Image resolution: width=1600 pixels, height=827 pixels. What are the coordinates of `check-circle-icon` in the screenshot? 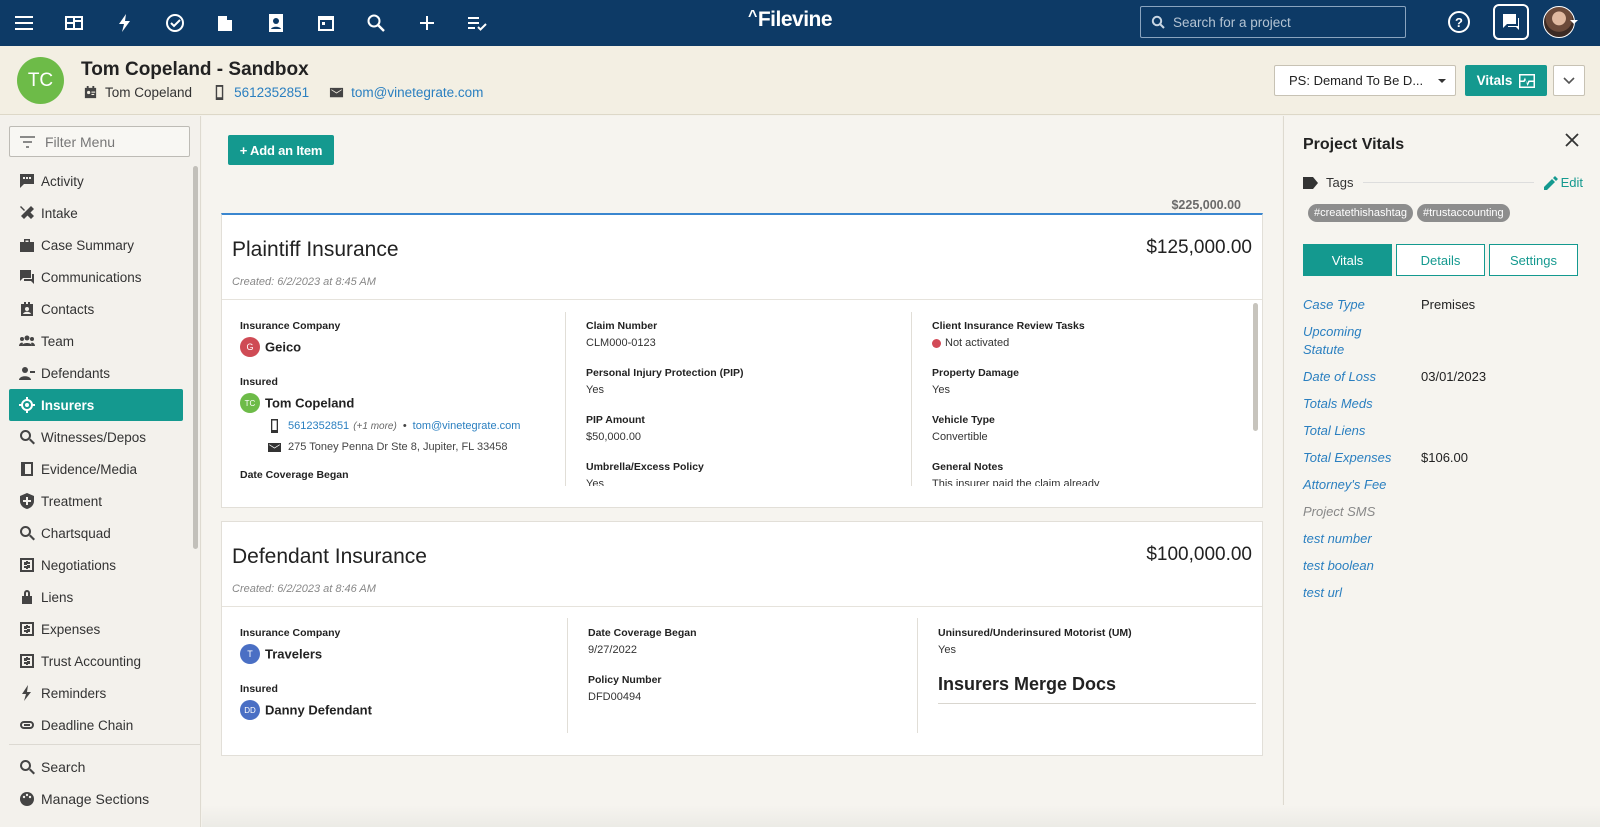 It's located at (175, 23).